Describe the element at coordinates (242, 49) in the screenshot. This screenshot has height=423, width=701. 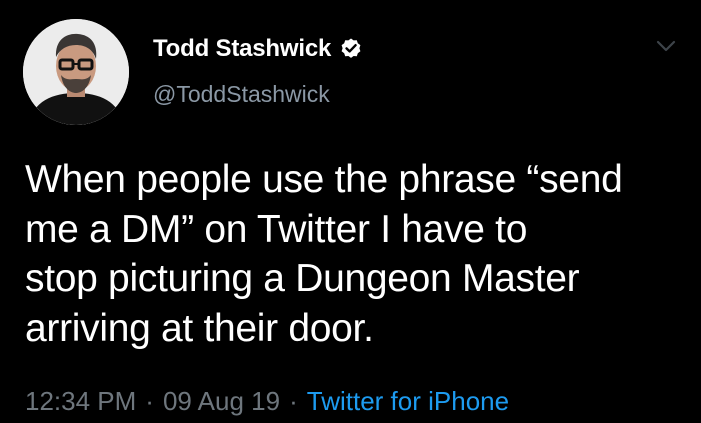
I see `display-name: Todd Stashwick` at that location.